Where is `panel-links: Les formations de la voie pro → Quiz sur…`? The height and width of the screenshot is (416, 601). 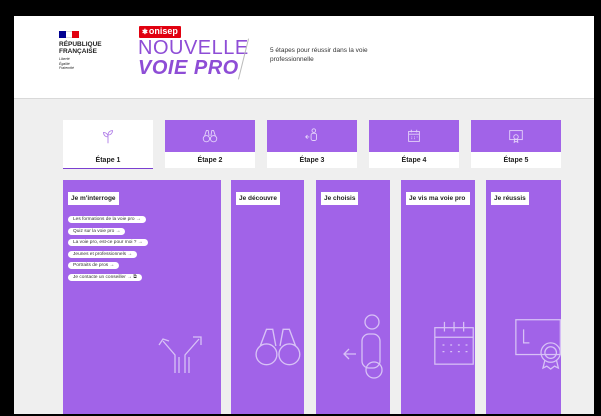
panel-links: Les formations de la voie pro → Quiz sur… is located at coordinates (108, 251).